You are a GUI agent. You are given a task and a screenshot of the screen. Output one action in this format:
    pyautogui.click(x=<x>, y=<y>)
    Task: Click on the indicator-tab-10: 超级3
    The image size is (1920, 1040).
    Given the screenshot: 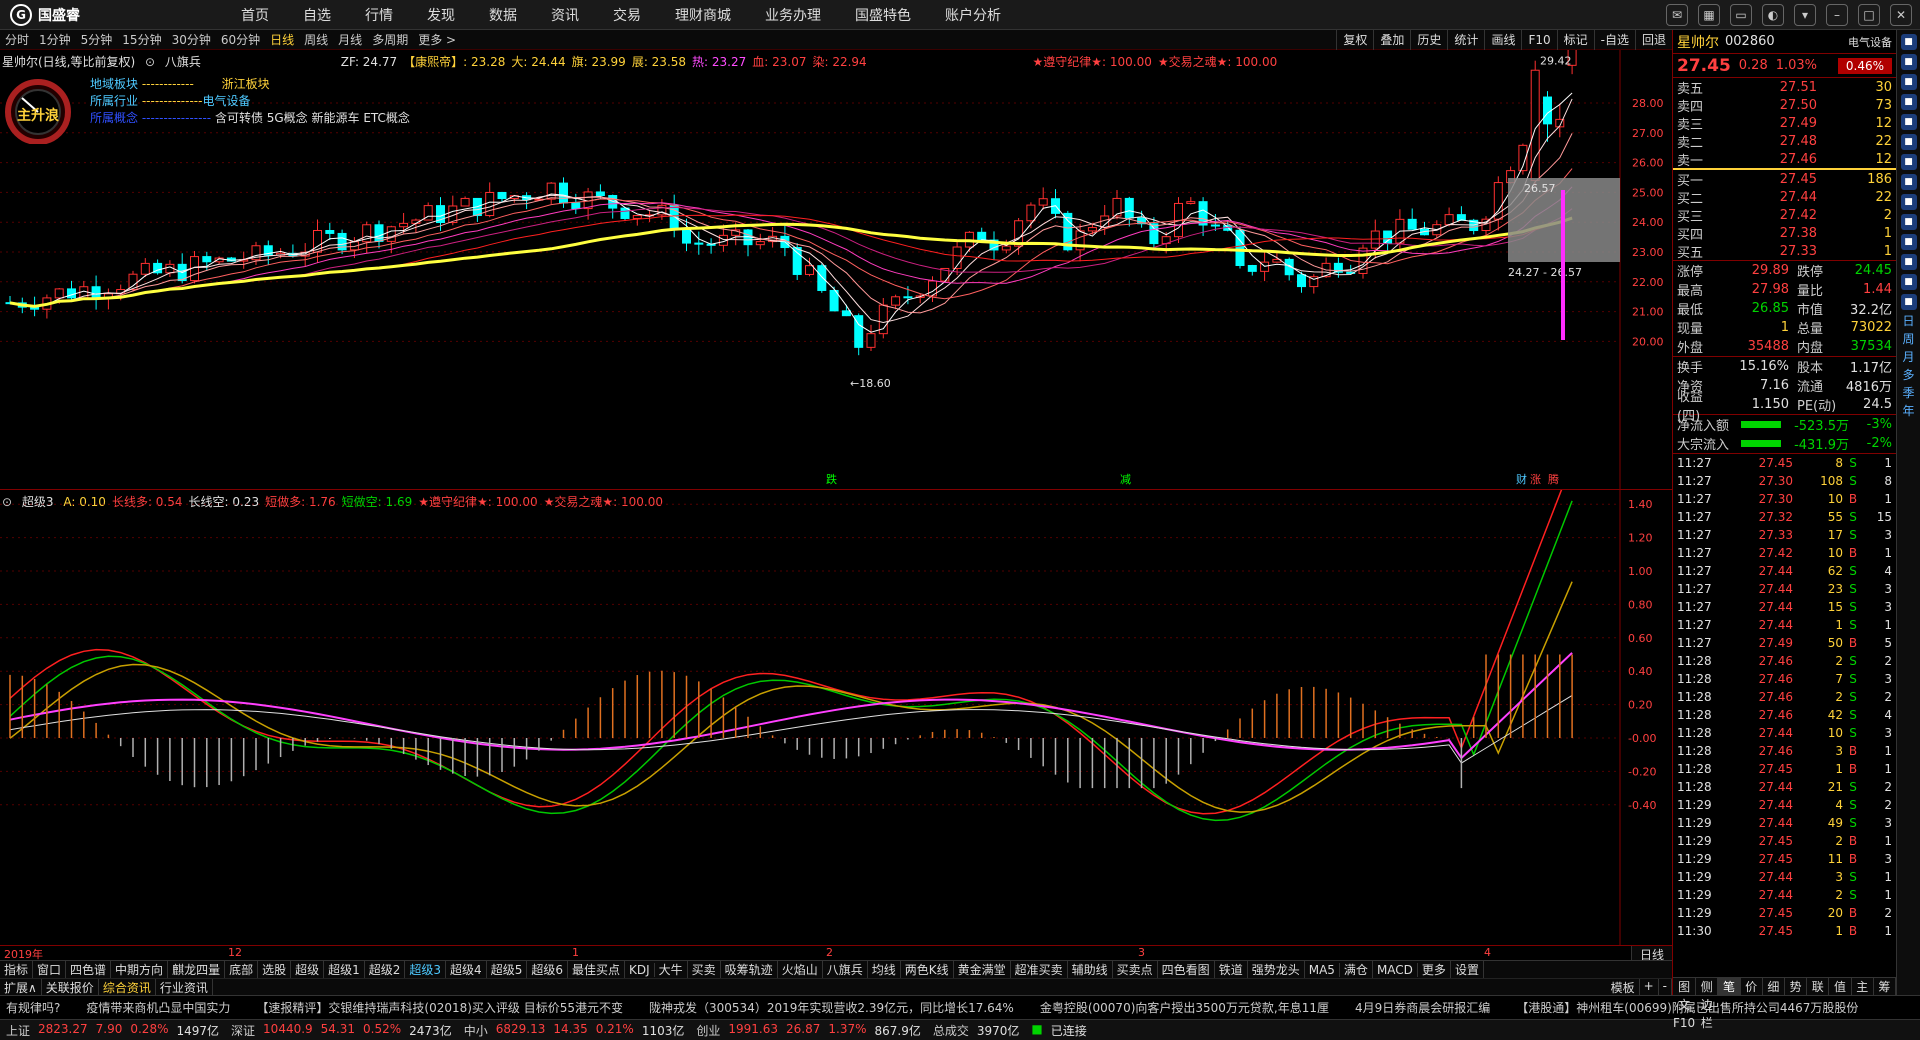 What is the action you would take?
    pyautogui.click(x=426, y=969)
    